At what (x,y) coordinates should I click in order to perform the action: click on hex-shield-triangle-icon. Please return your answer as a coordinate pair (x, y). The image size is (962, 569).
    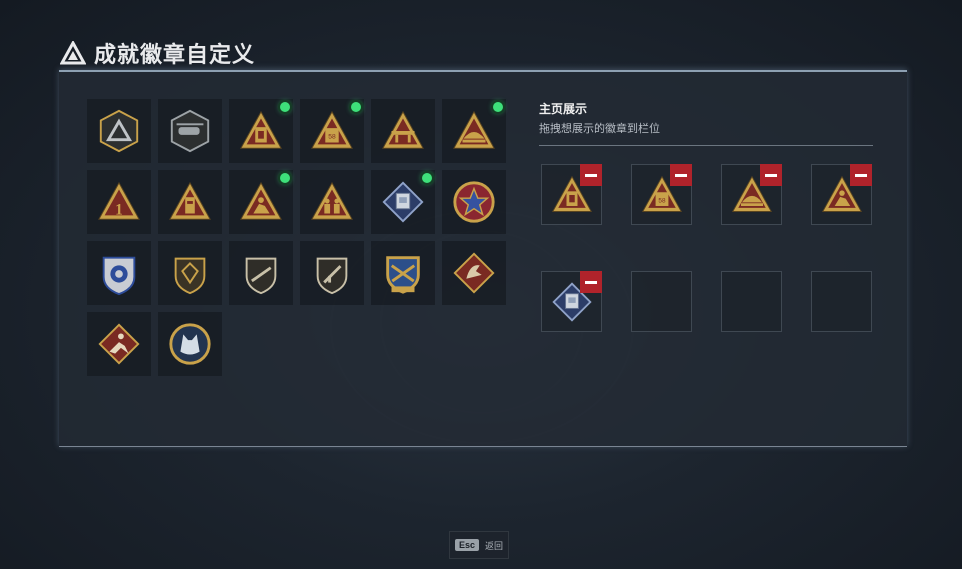
    Looking at the image, I should click on (119, 131).